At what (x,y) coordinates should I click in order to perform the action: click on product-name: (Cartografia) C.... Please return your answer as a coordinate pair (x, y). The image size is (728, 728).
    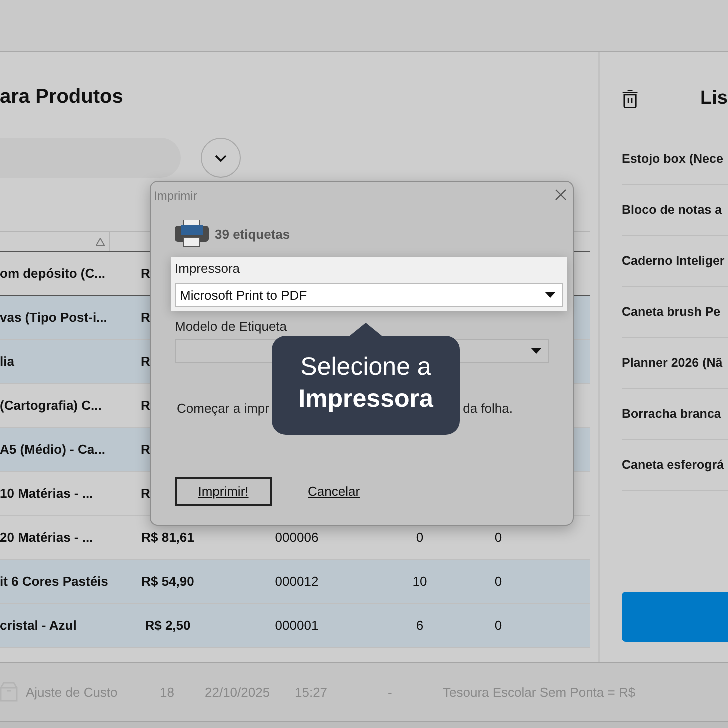
    Looking at the image, I should click on (51, 405).